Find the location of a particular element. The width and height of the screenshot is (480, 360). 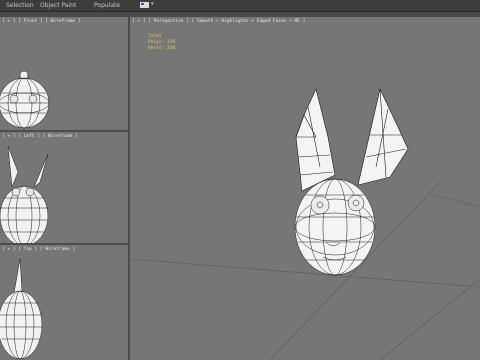

menu-item-selection: Selection is located at coordinates (20, 5).